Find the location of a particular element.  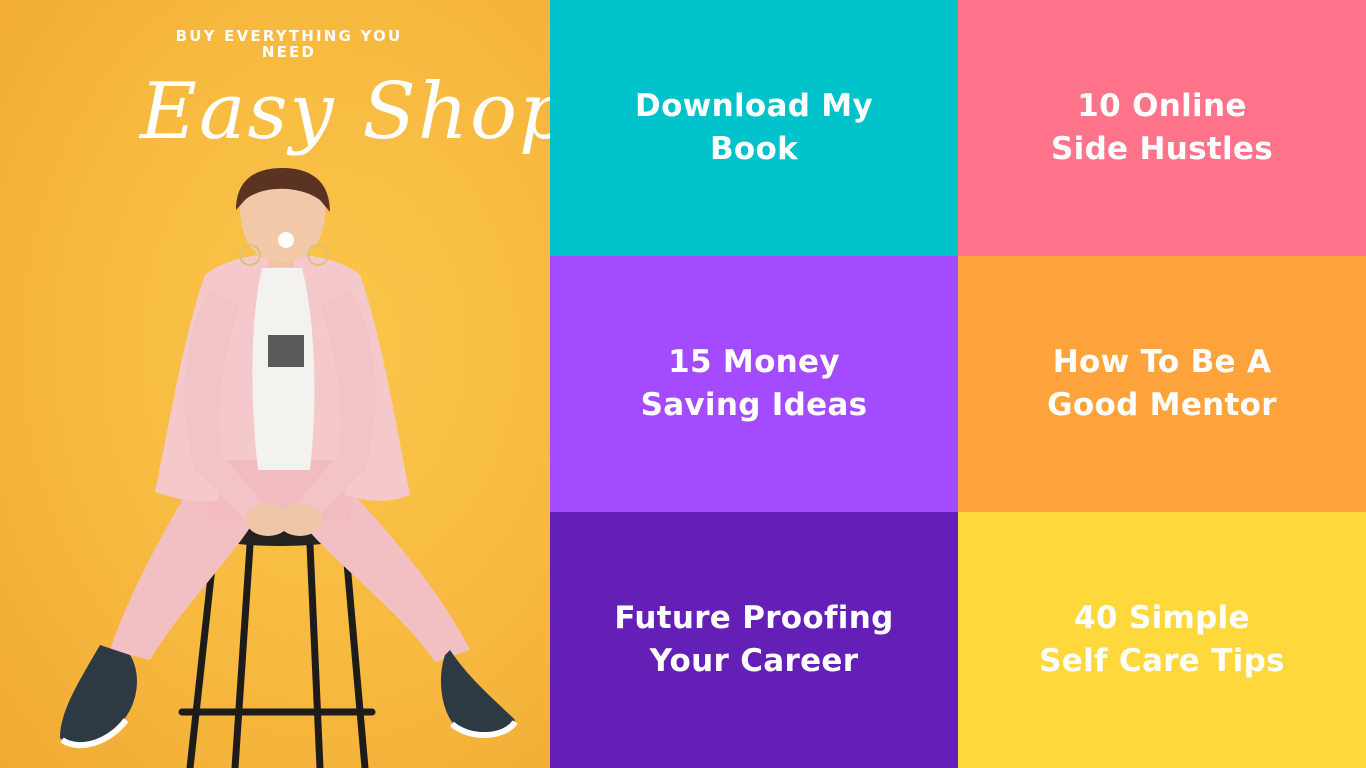

tile-online-side-hustles: 10 Online Side Hustles is located at coordinates (1162, 128).